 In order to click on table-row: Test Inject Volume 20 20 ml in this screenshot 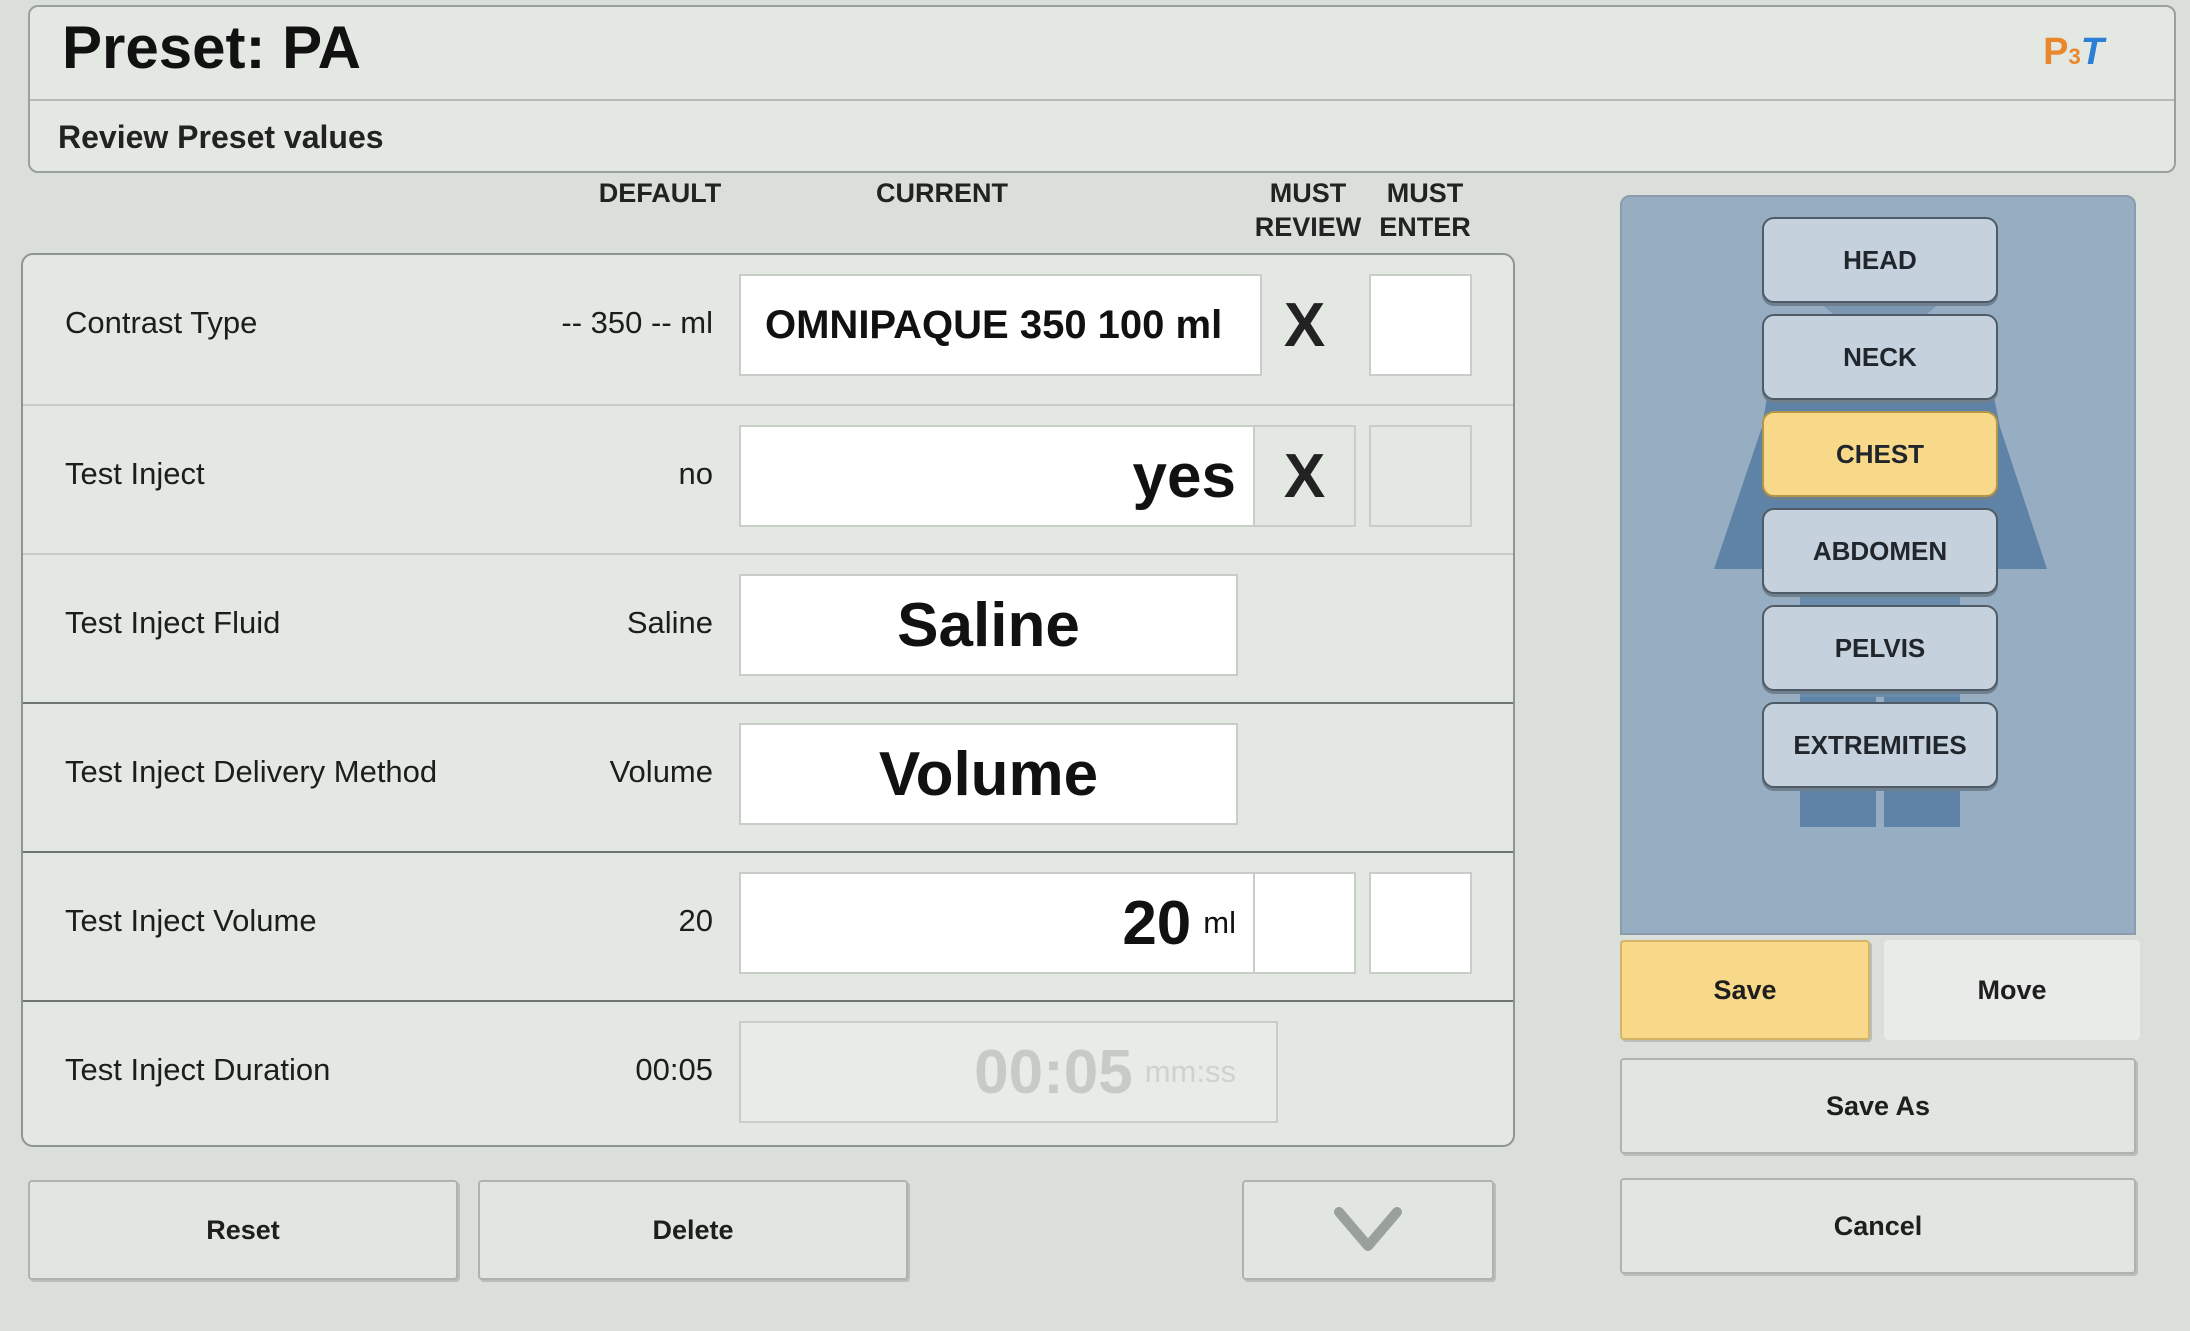, I will do `click(768, 926)`.